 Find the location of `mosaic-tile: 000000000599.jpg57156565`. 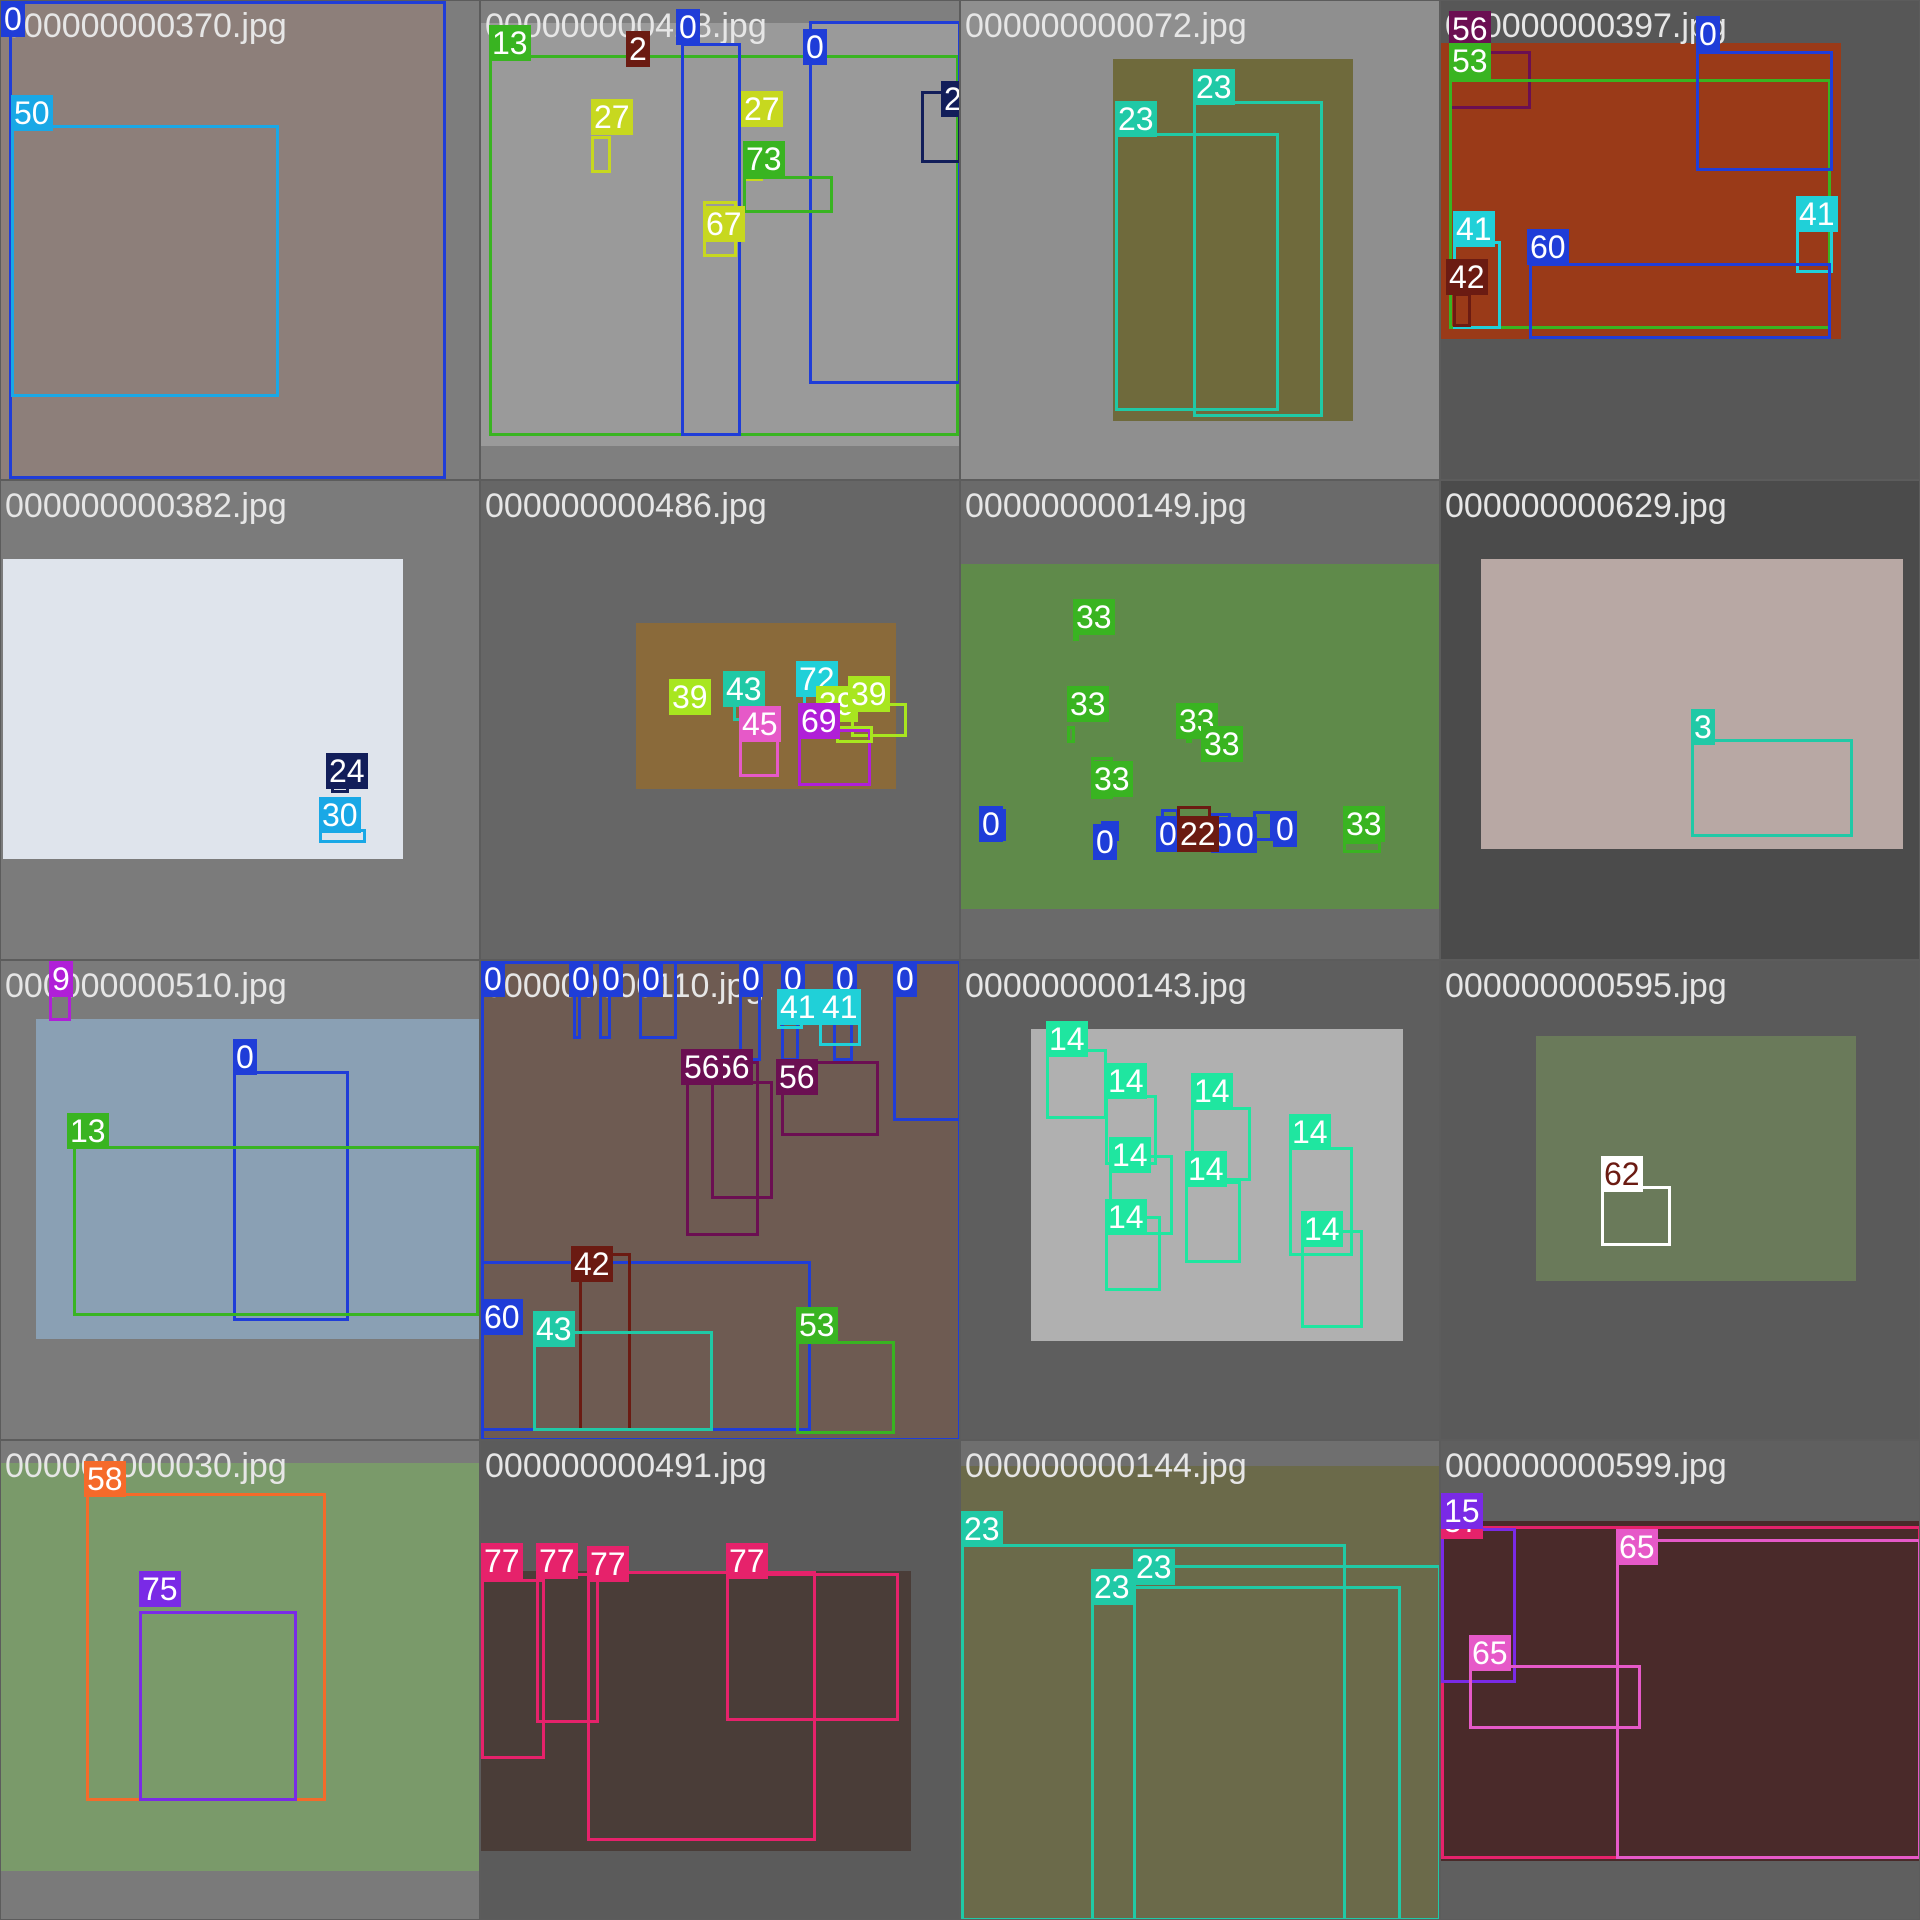

mosaic-tile: 000000000599.jpg57156565 is located at coordinates (1680, 1680).